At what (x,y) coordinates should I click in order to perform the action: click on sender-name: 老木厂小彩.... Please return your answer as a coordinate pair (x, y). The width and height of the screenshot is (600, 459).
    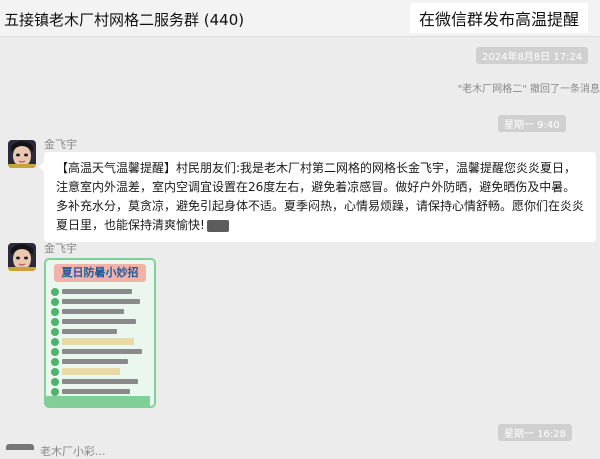
    Looking at the image, I should click on (73, 451).